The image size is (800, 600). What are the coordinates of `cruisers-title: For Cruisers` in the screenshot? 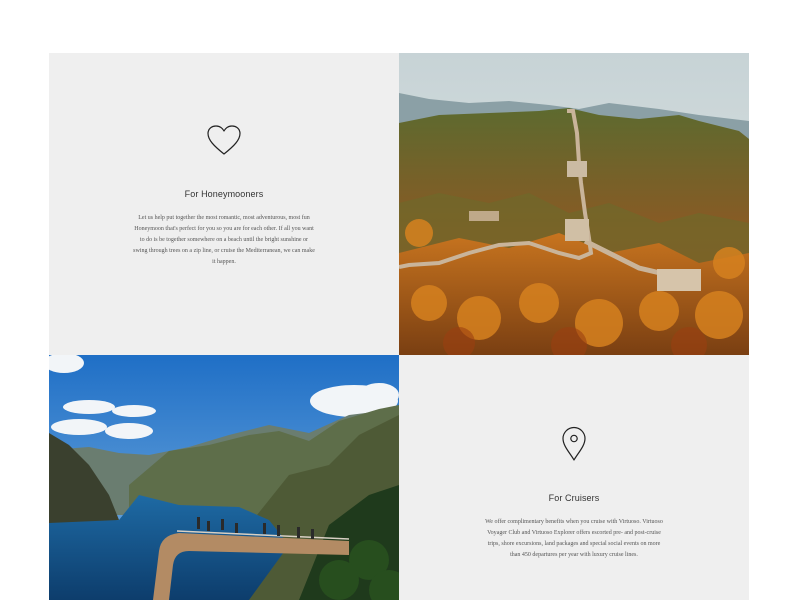 It's located at (574, 498).